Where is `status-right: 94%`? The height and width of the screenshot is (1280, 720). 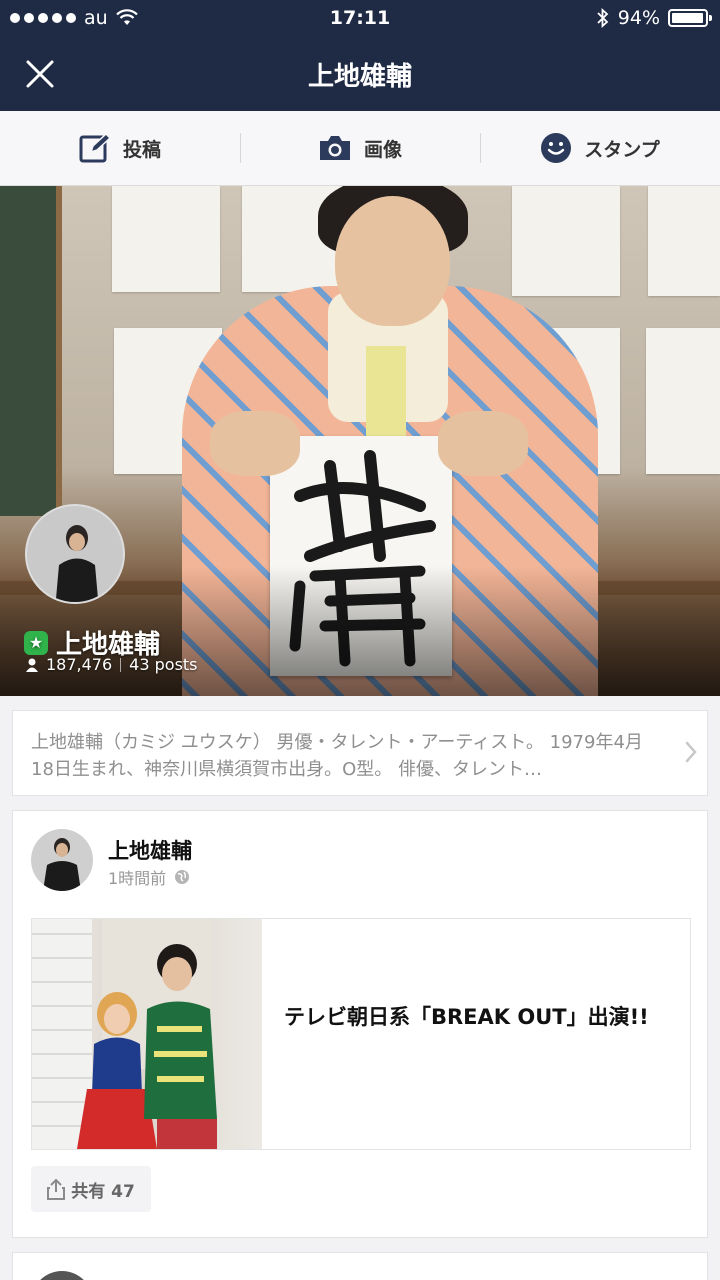 status-right: 94% is located at coordinates (654, 18).